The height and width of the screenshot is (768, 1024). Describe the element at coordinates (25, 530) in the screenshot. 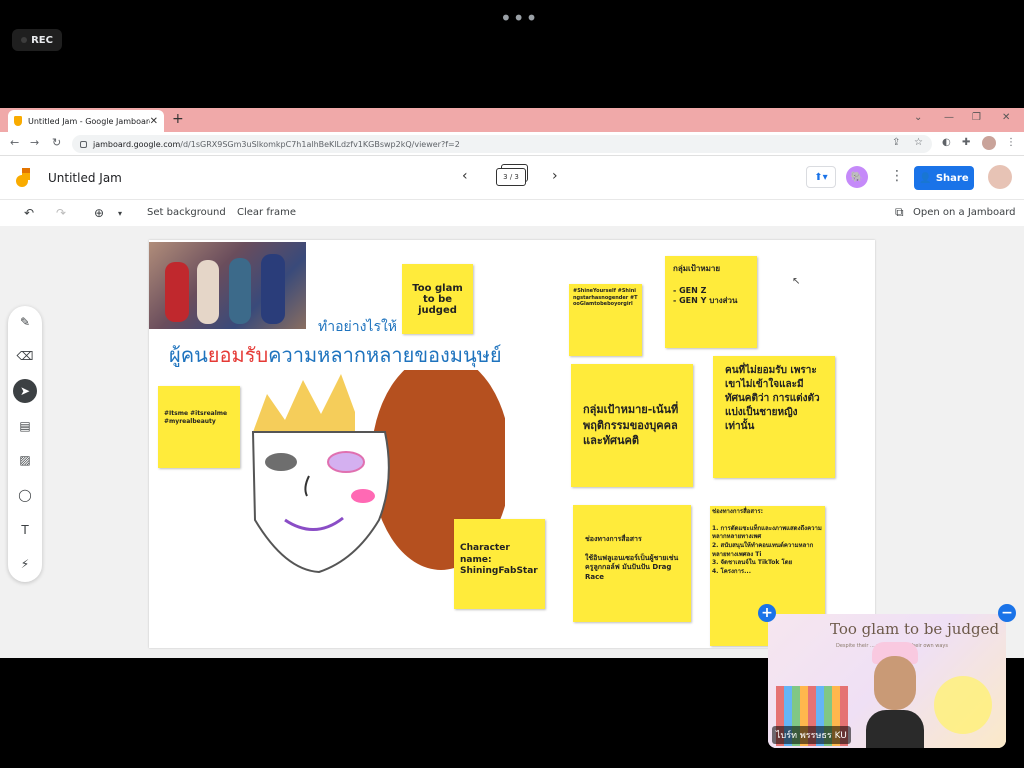

I see `text-box-tool-icon: T` at that location.